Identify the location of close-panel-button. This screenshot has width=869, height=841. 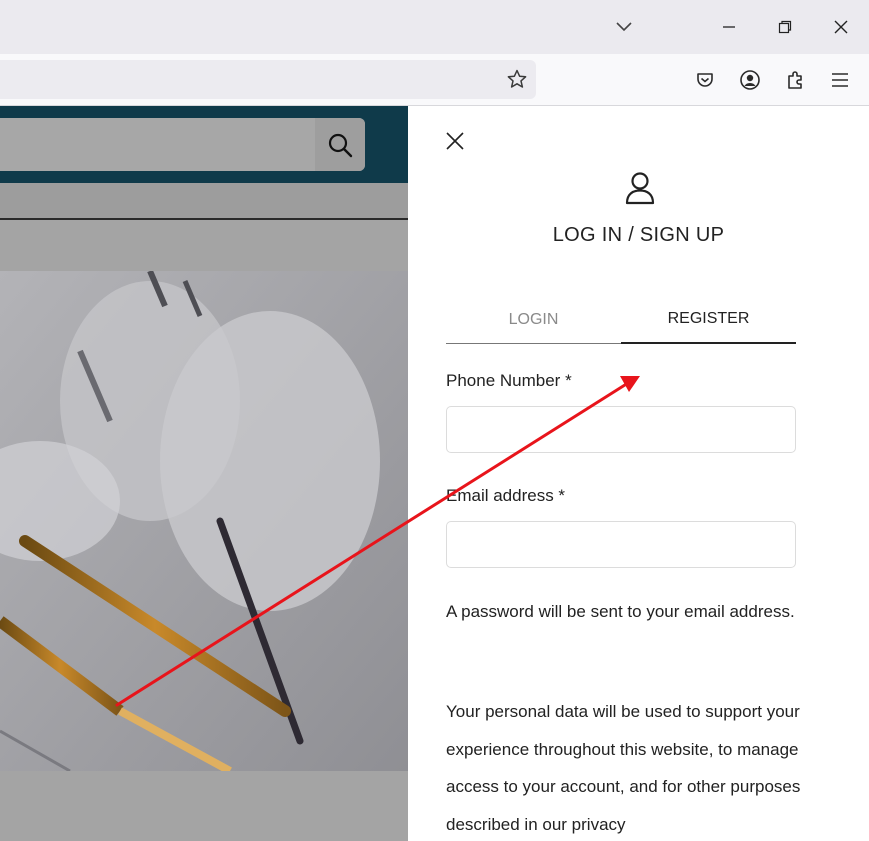
(455, 141).